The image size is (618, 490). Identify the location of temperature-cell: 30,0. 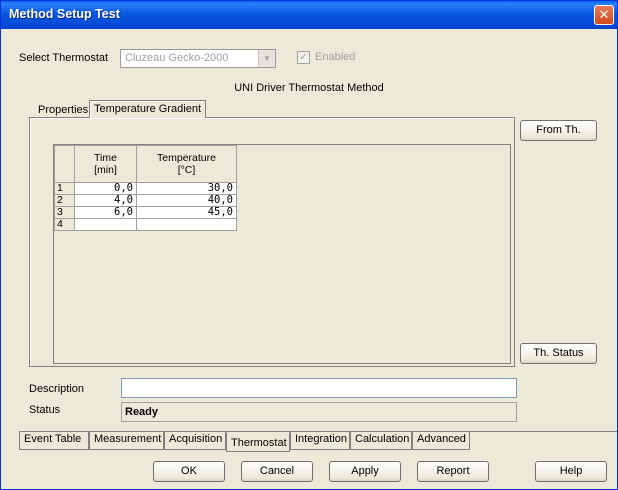
(186, 188).